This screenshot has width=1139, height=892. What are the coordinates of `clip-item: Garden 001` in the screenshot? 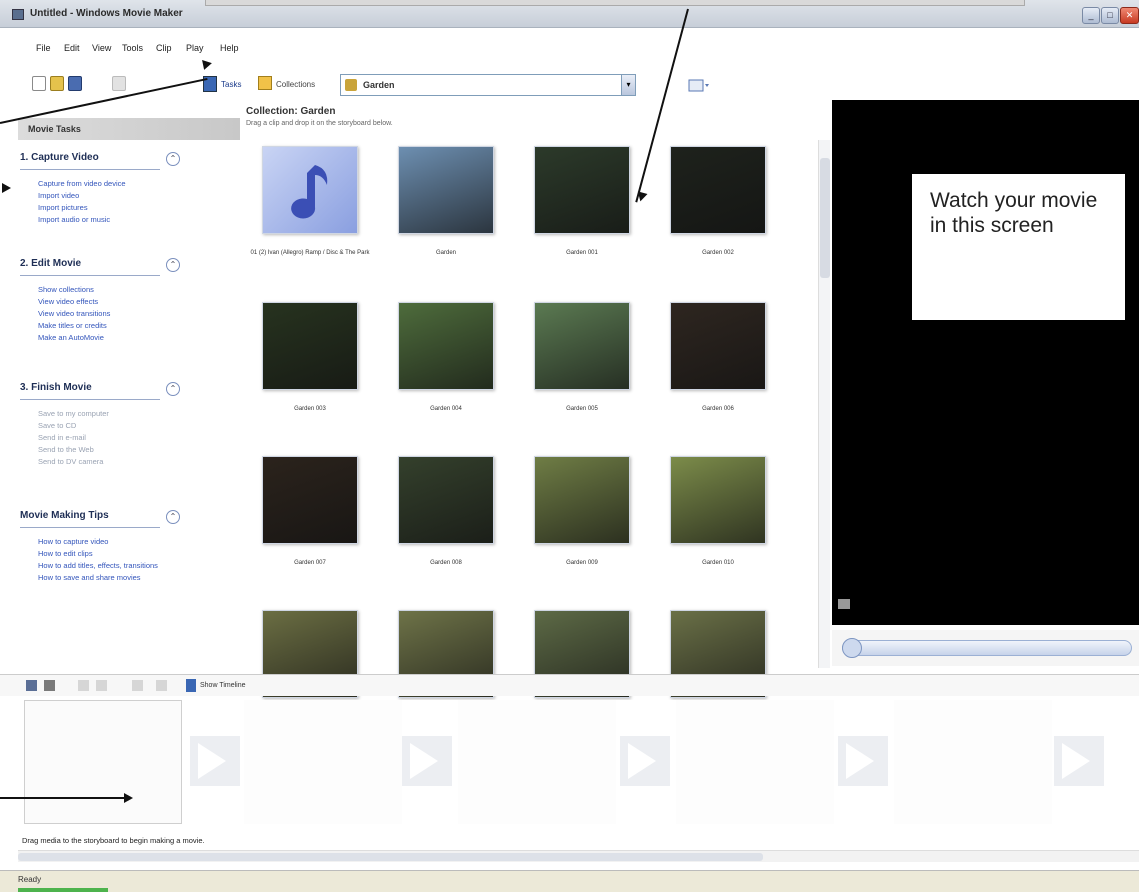 It's located at (577, 211).